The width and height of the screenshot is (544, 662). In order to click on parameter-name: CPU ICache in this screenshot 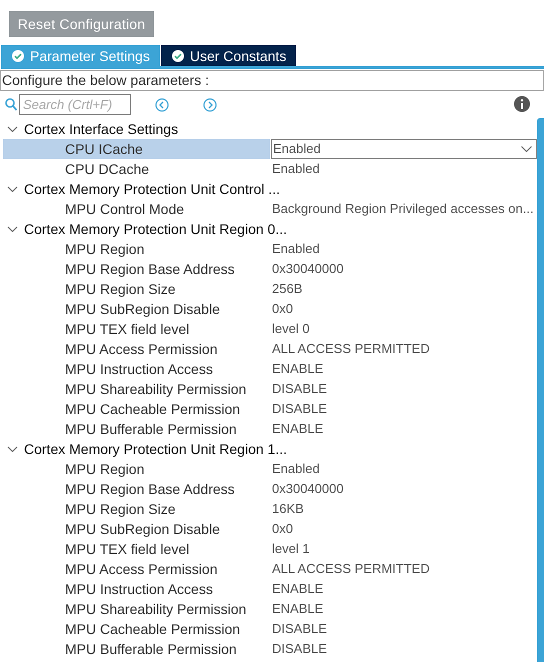, I will do `click(136, 149)`.